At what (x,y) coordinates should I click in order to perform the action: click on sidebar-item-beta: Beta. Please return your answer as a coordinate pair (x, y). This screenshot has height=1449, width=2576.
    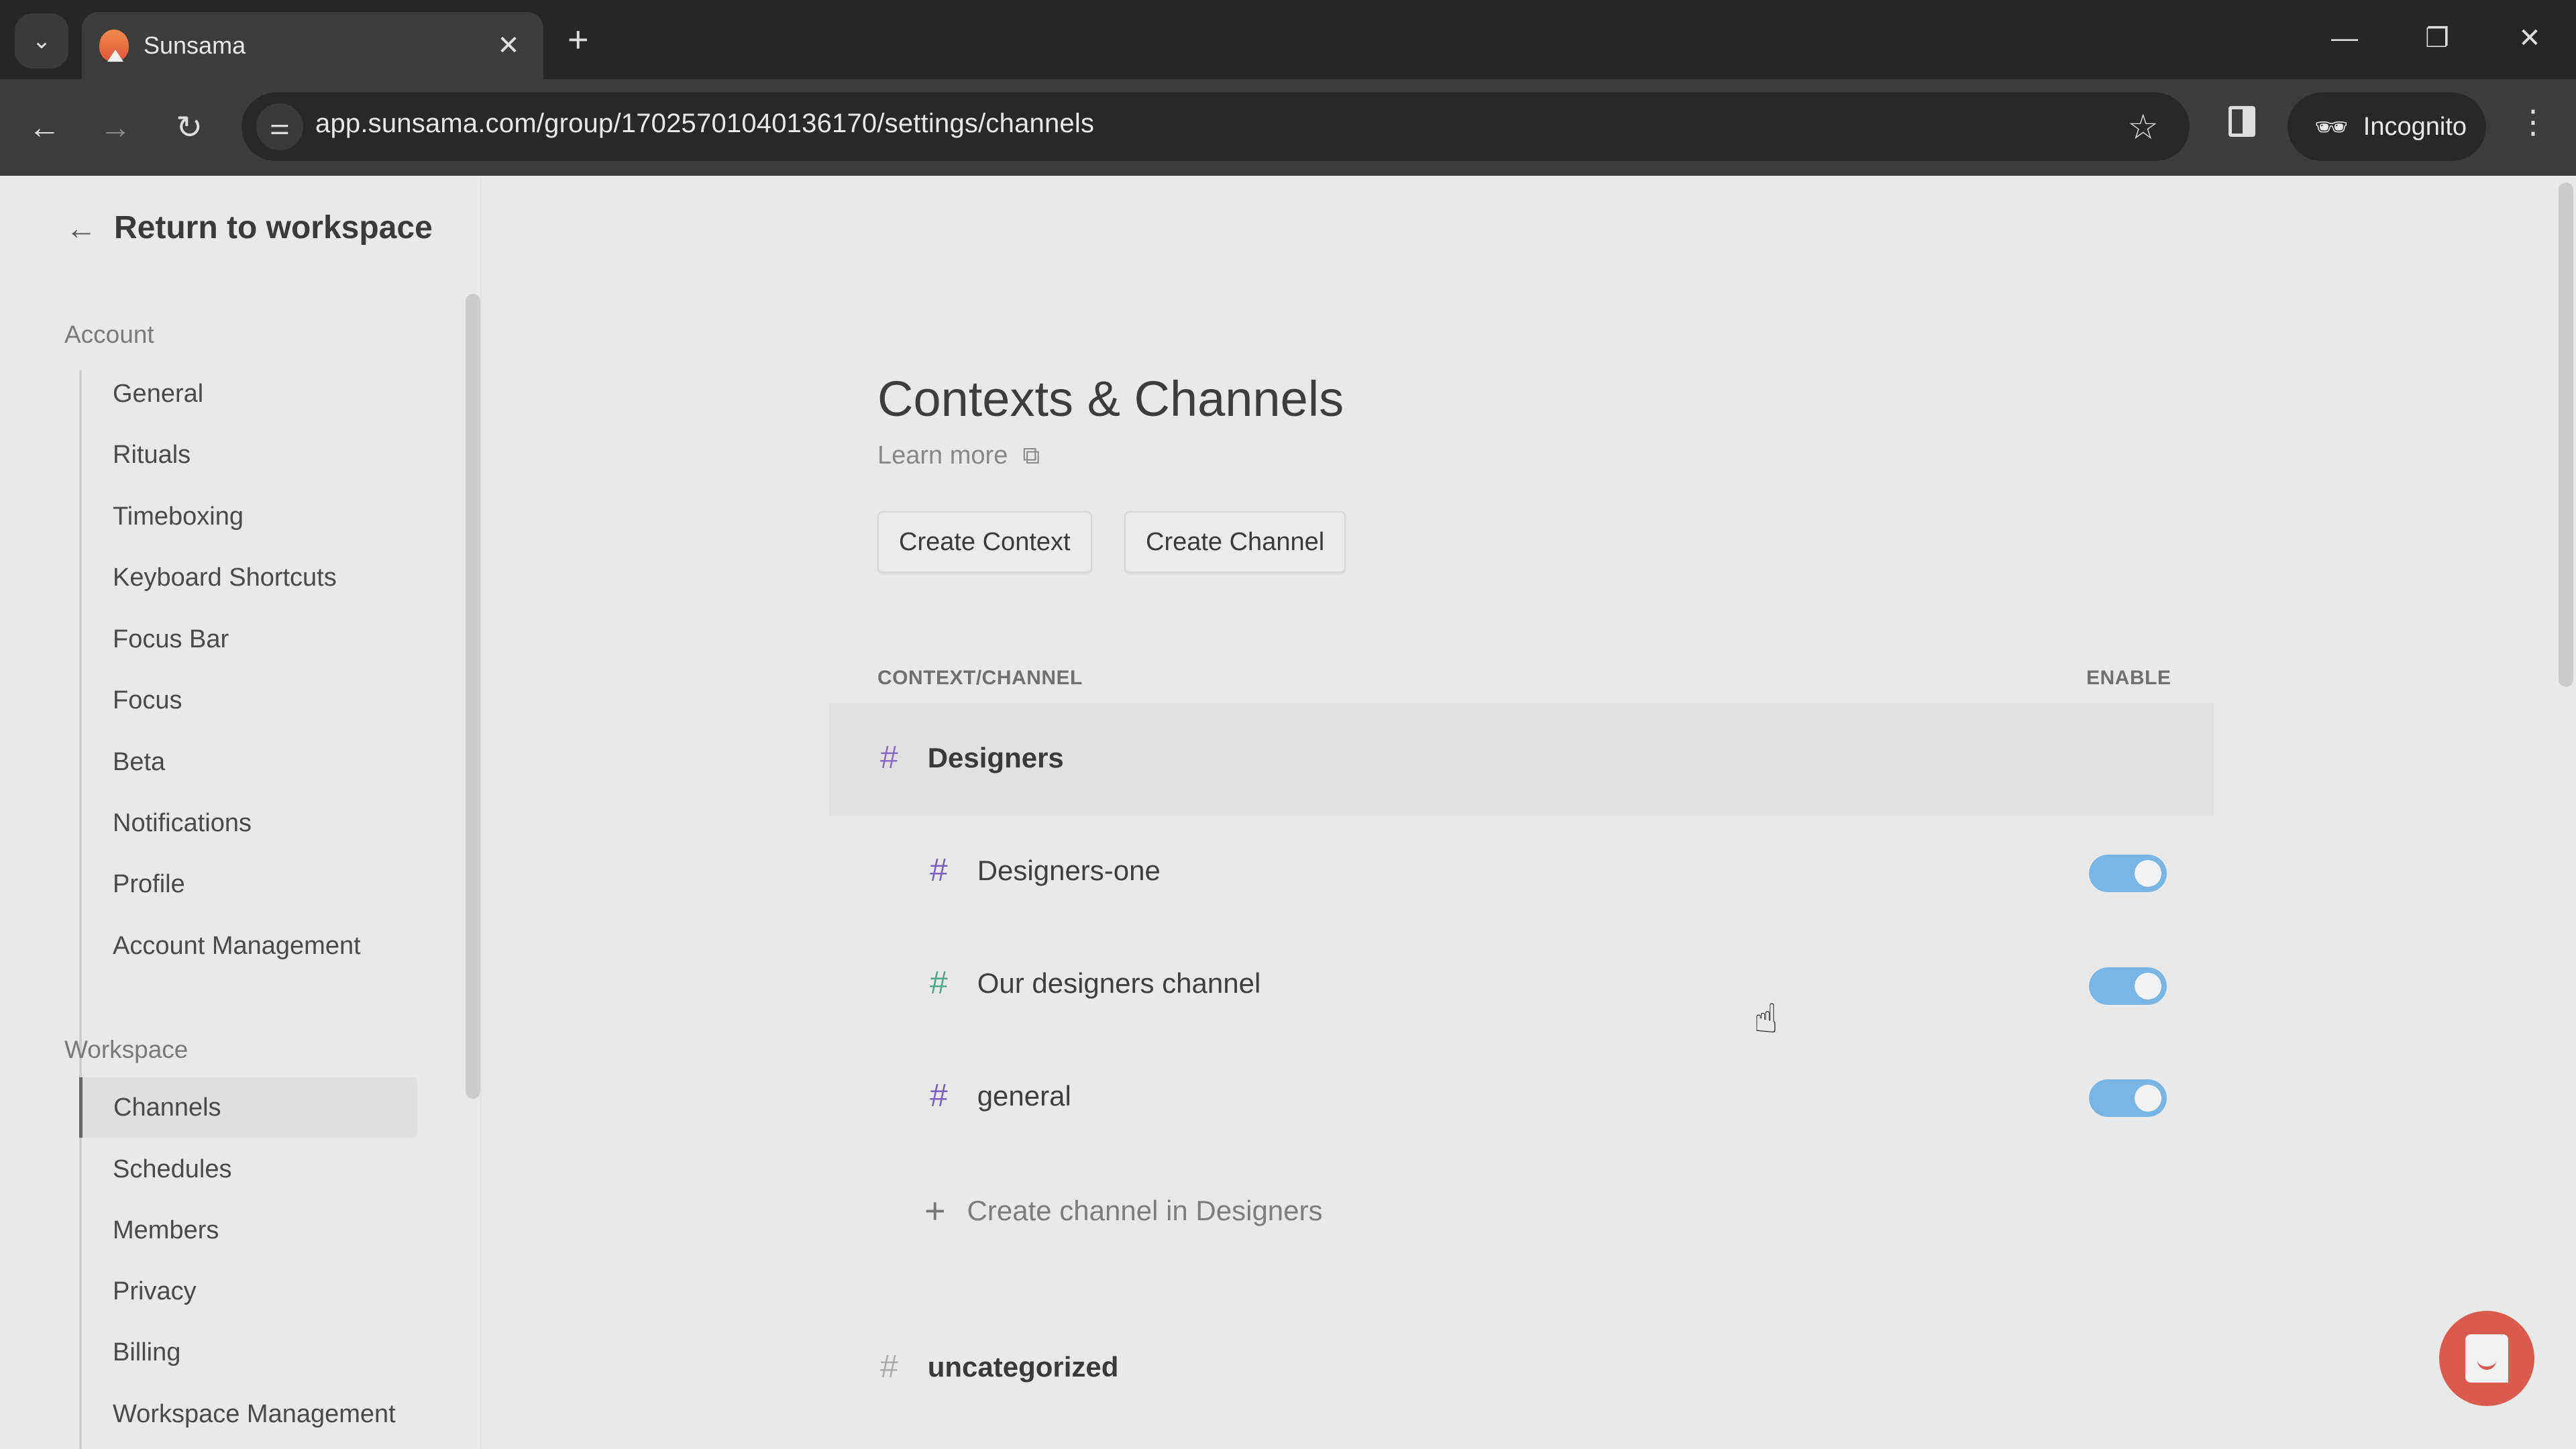
    Looking at the image, I should click on (249, 762).